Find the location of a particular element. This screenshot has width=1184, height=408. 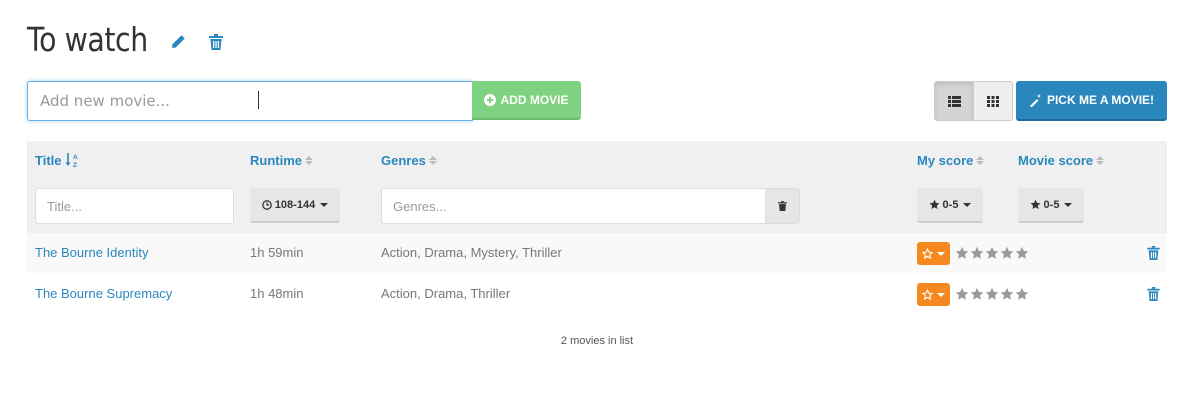

svg-text: Z is located at coordinates (75, 165).